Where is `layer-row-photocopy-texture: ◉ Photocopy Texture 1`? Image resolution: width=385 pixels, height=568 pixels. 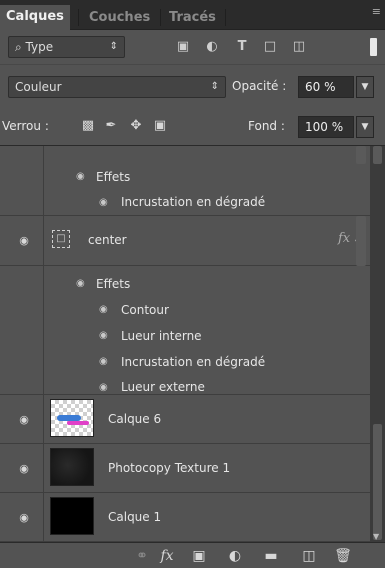
layer-row-photocopy-texture: ◉ Photocopy Texture 1 is located at coordinates (185, 468).